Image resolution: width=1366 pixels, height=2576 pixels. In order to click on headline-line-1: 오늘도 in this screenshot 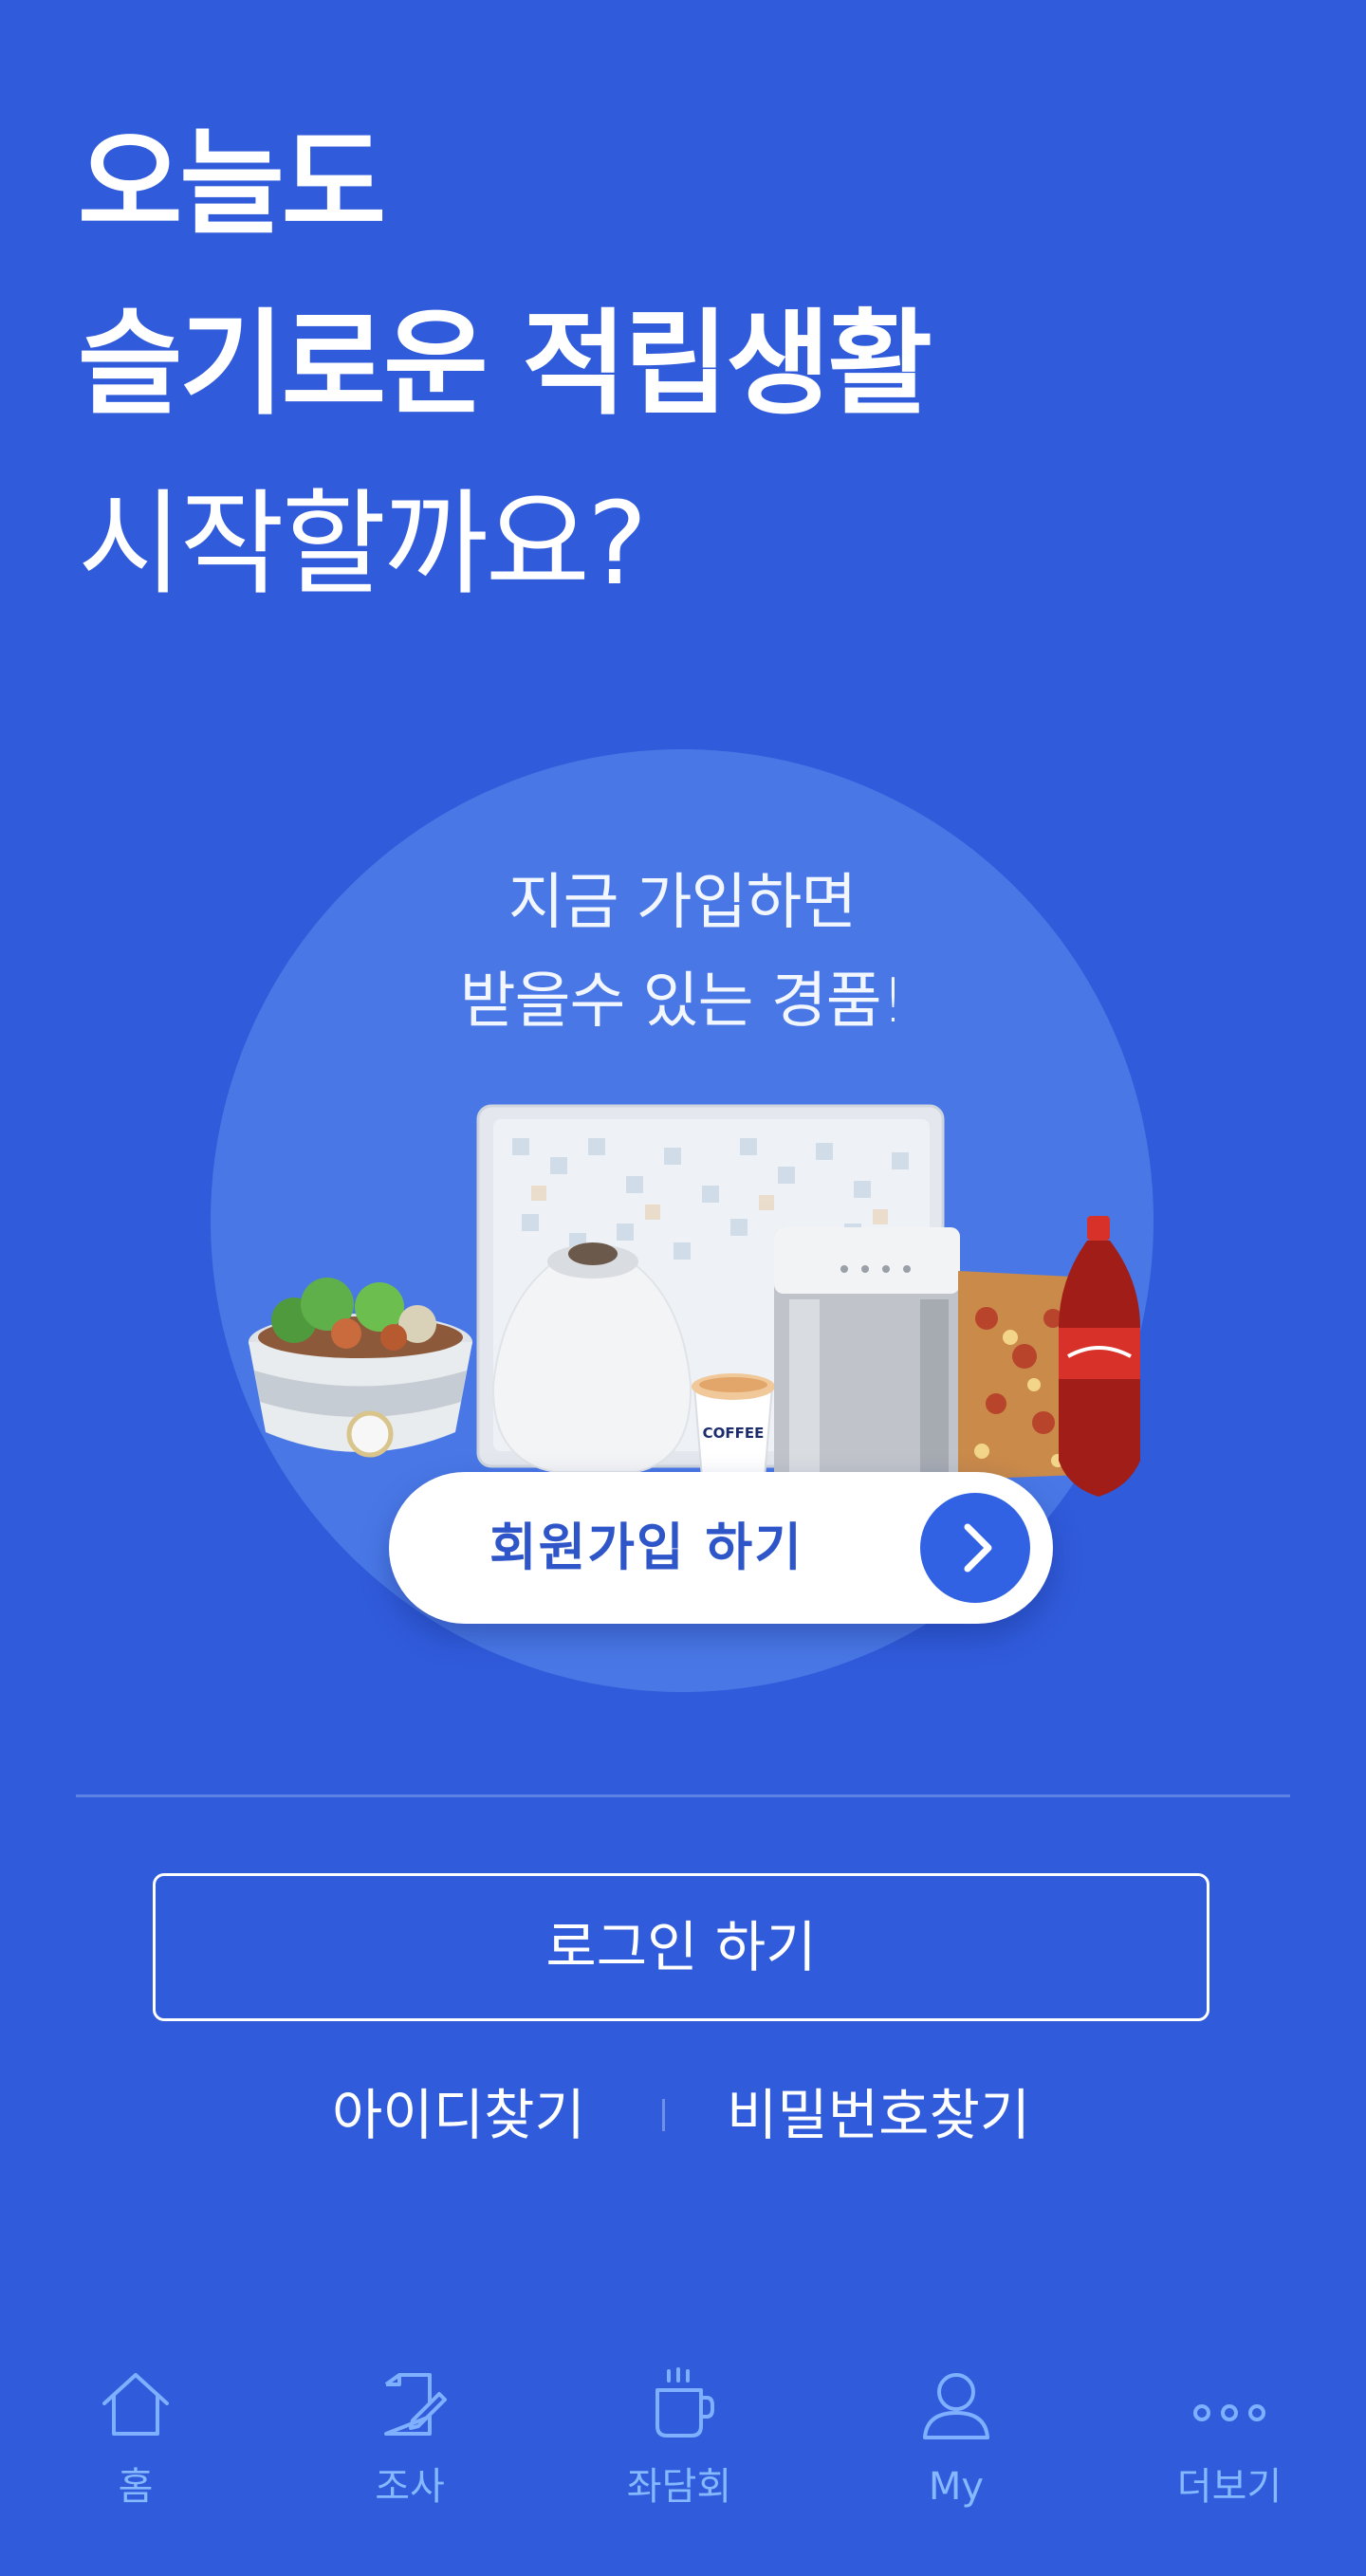, I will do `click(232, 184)`.